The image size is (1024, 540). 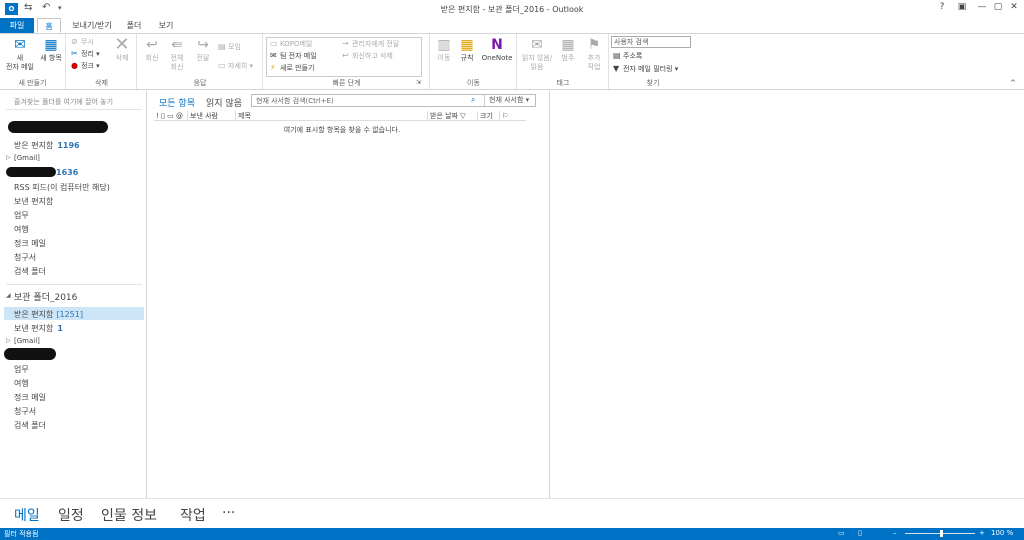 I want to click on reply-button: ↩ 회신, so click(x=152, y=50).